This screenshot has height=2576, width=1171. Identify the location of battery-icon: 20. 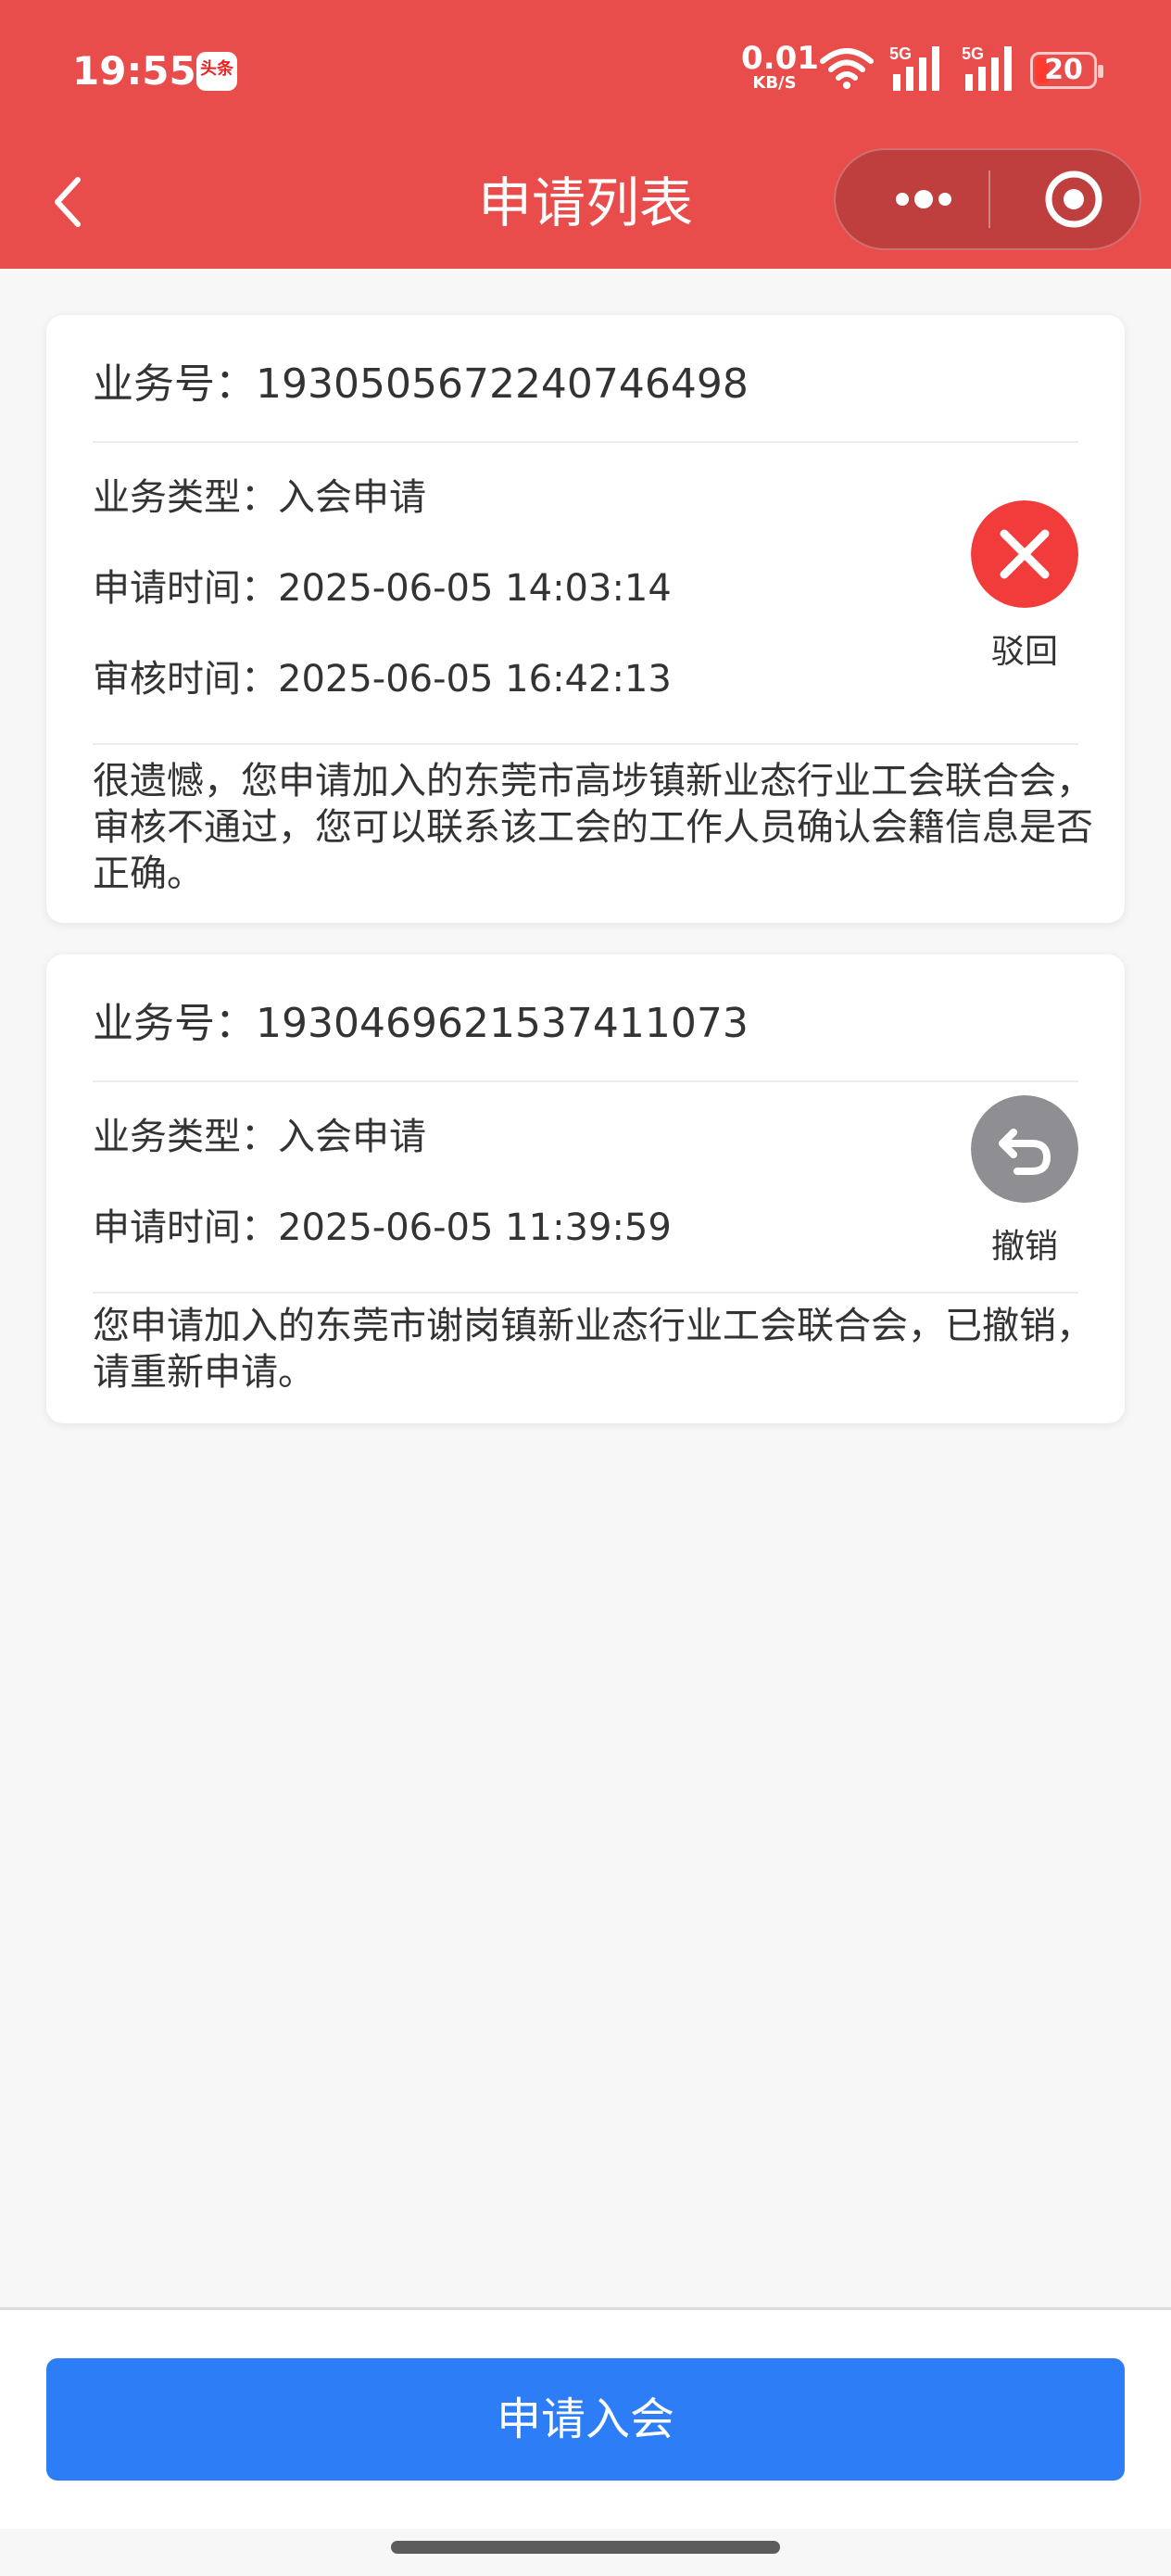
(1067, 70).